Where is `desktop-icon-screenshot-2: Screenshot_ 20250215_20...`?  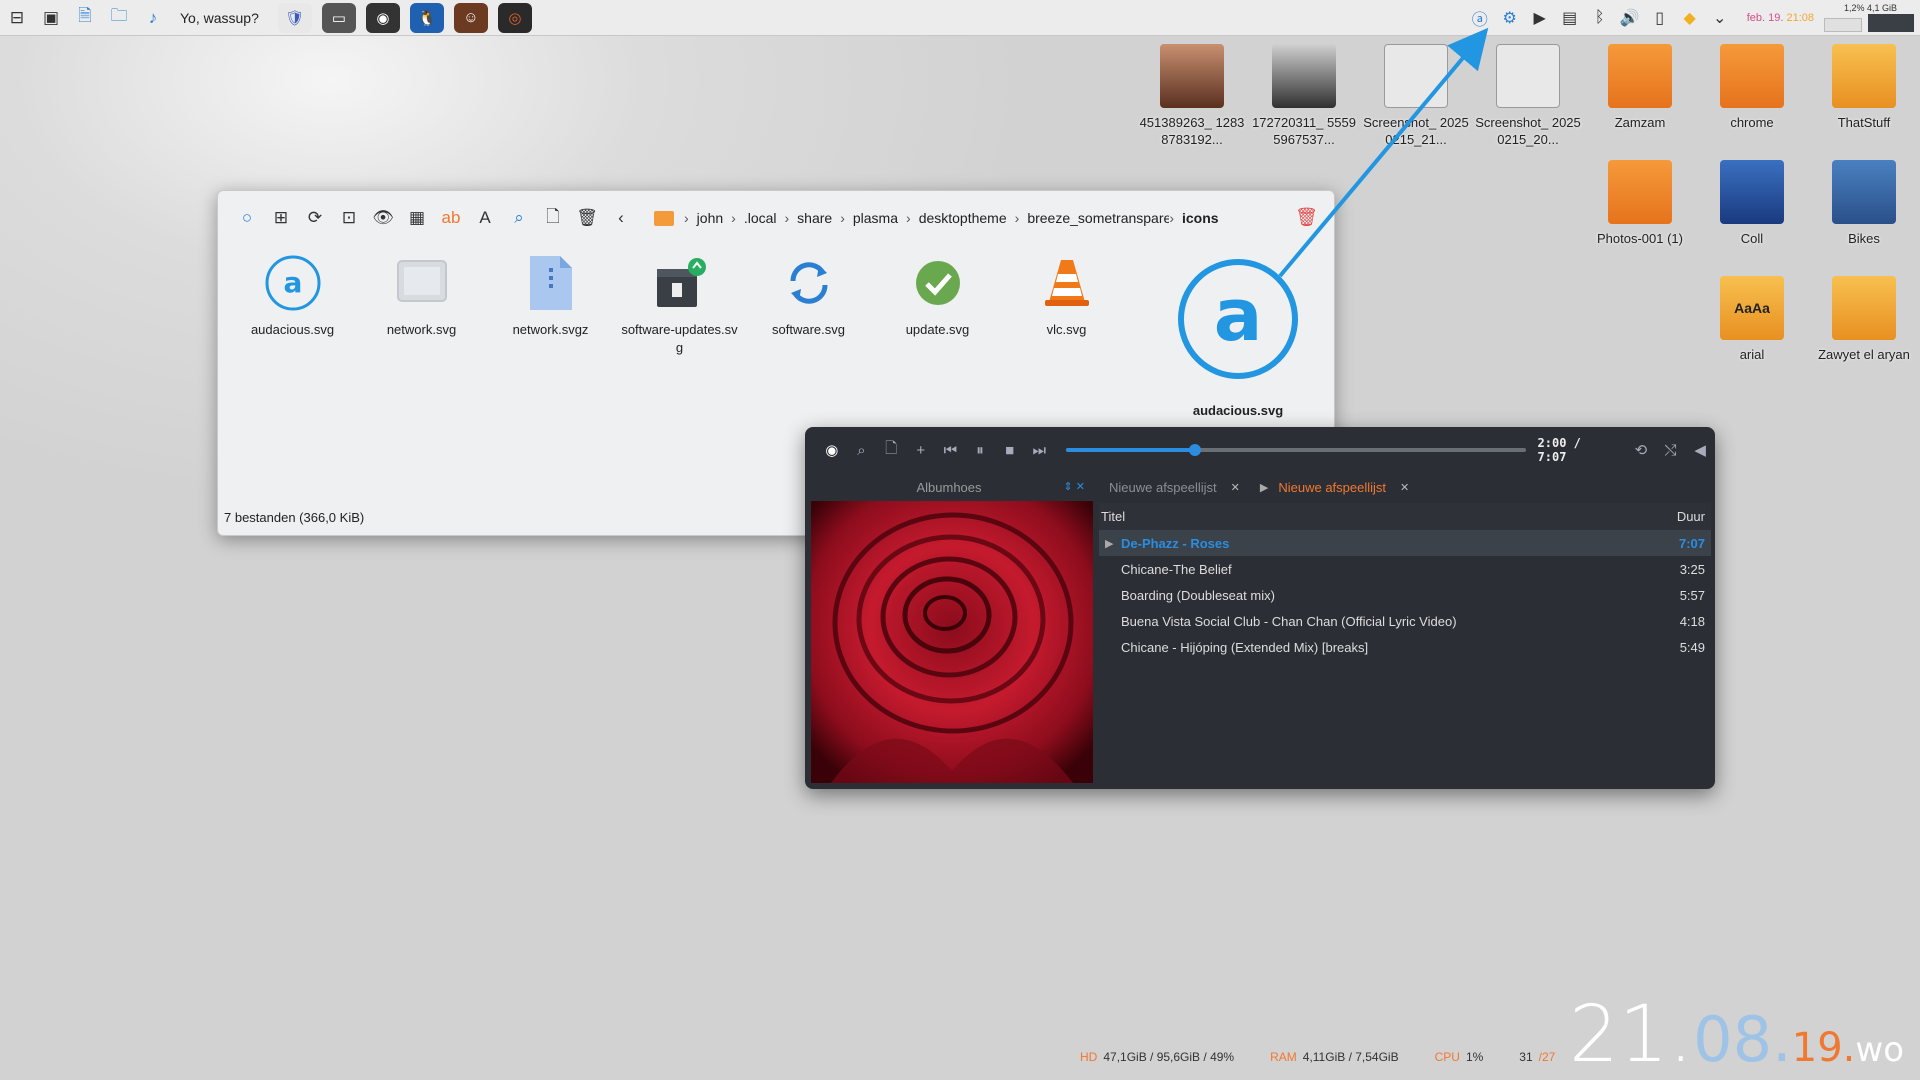
desktop-icon-screenshot-2: Screenshot_ 20250215_20... is located at coordinates (1528, 96).